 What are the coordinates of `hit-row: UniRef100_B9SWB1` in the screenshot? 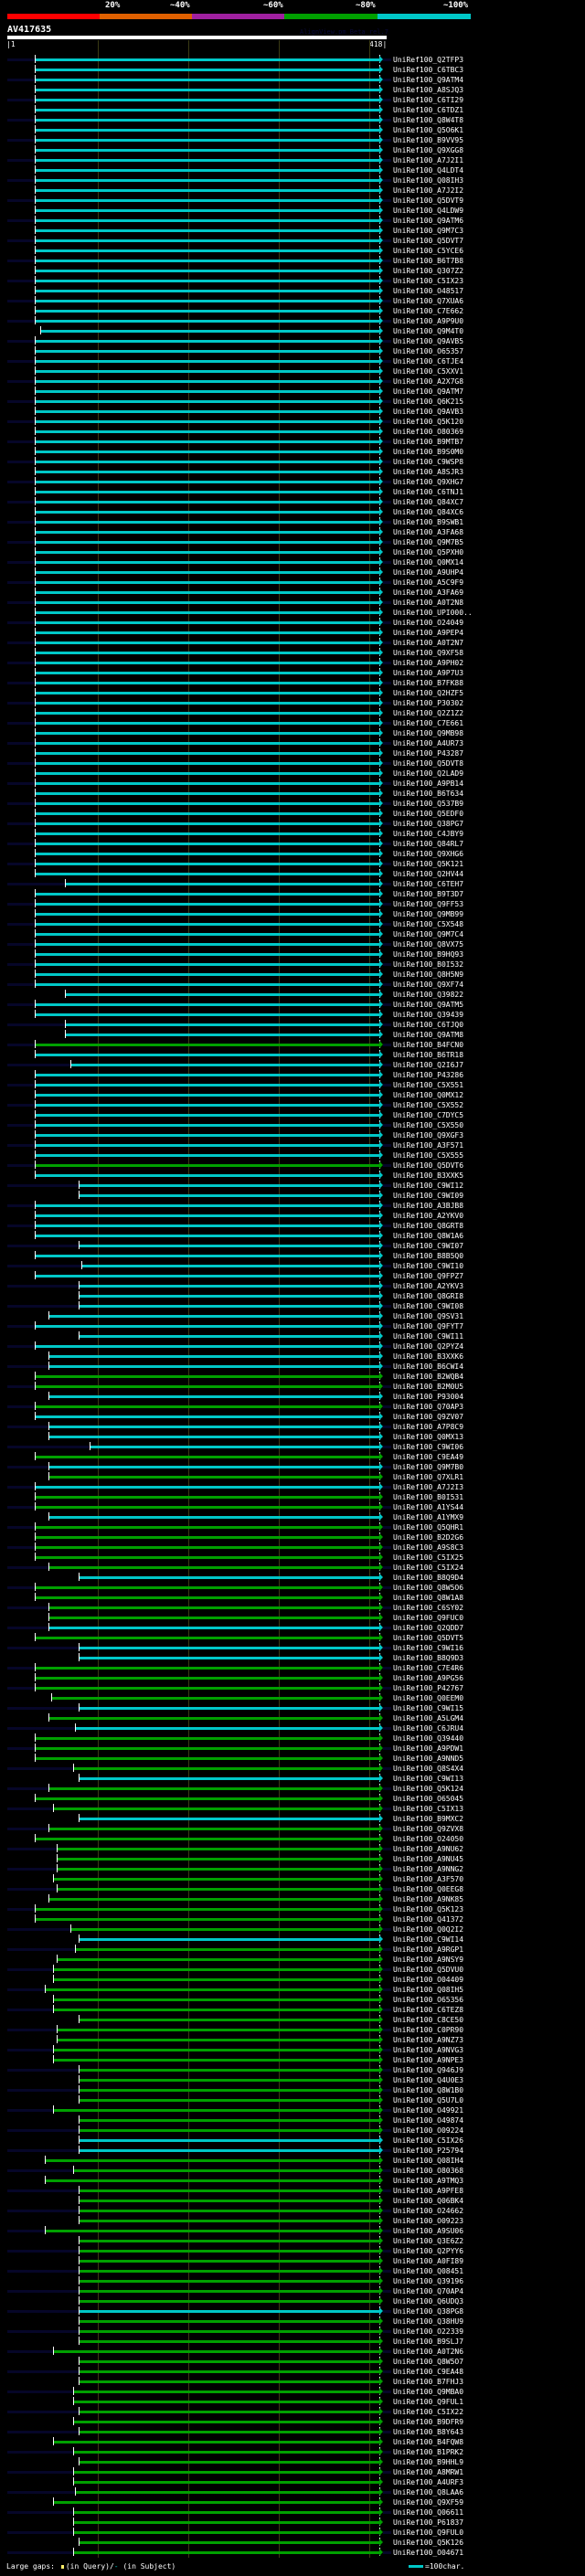 It's located at (293, 522).